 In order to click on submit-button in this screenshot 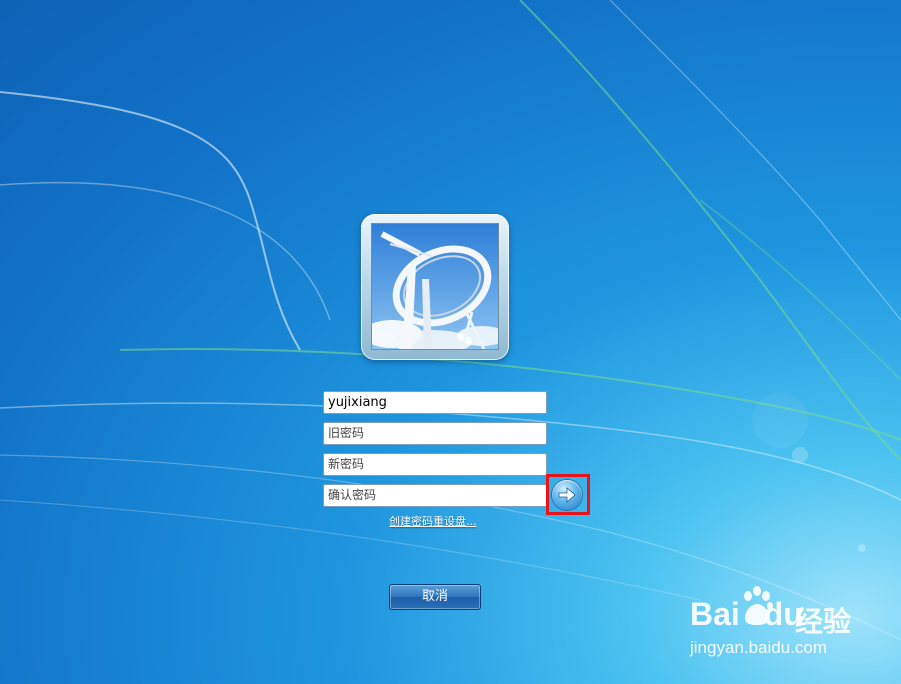, I will do `click(567, 495)`.